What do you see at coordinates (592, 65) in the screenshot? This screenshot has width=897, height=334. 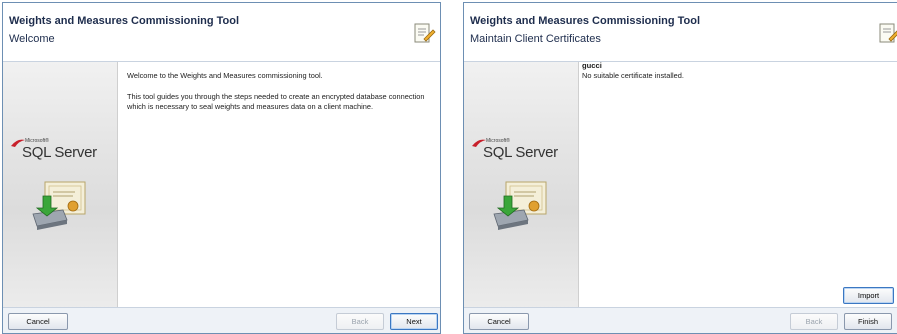 I see `client-name: gucci` at bounding box center [592, 65].